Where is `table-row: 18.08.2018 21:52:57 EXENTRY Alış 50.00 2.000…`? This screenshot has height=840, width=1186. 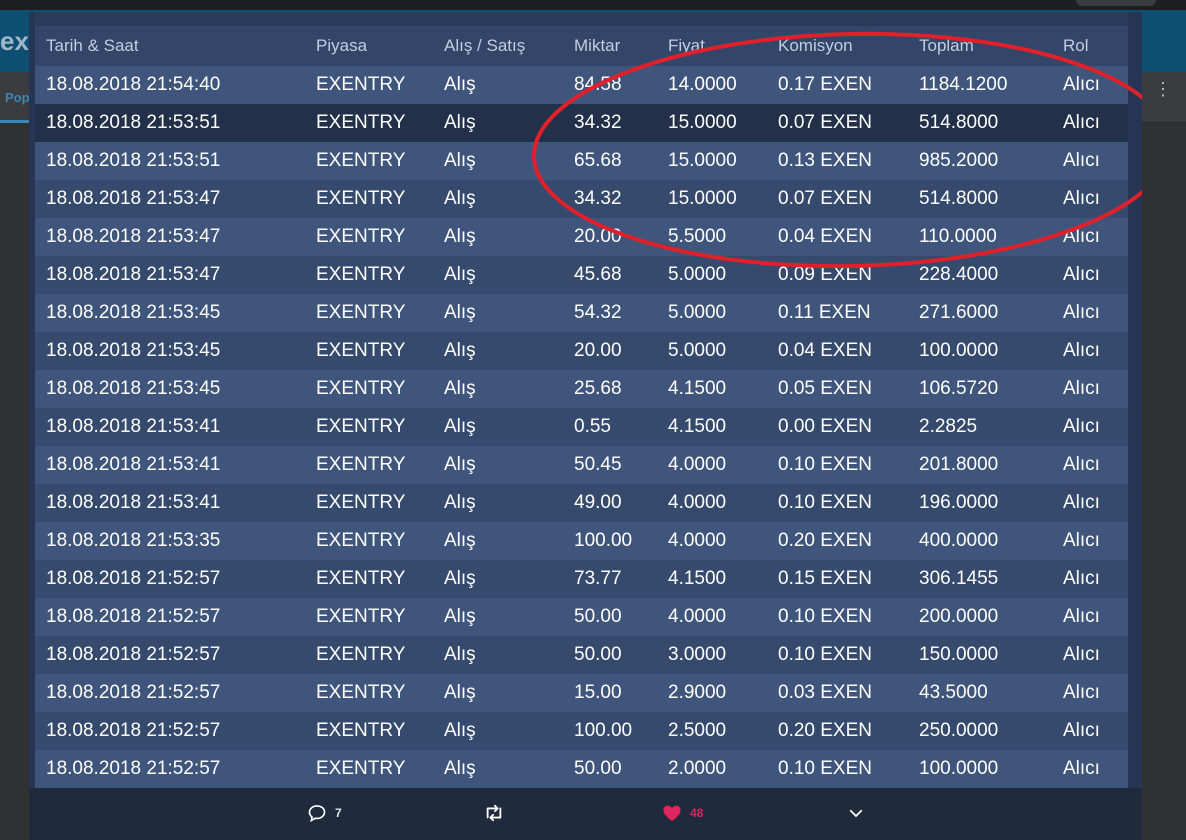
table-row: 18.08.2018 21:52:57 EXENTRY Alış 50.00 2.000… is located at coordinates (581, 769).